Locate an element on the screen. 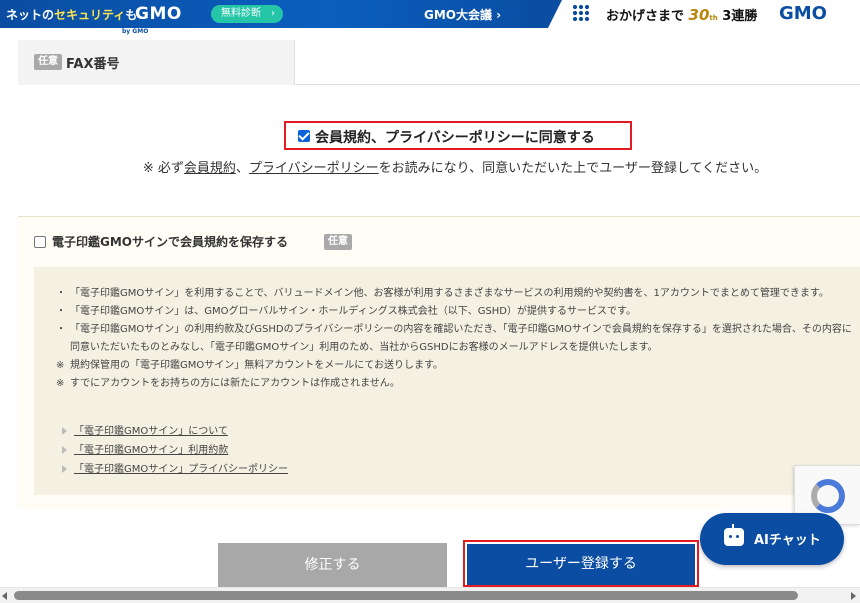 This screenshot has width=860, height=603. dots-grid-icon is located at coordinates (581, 13).